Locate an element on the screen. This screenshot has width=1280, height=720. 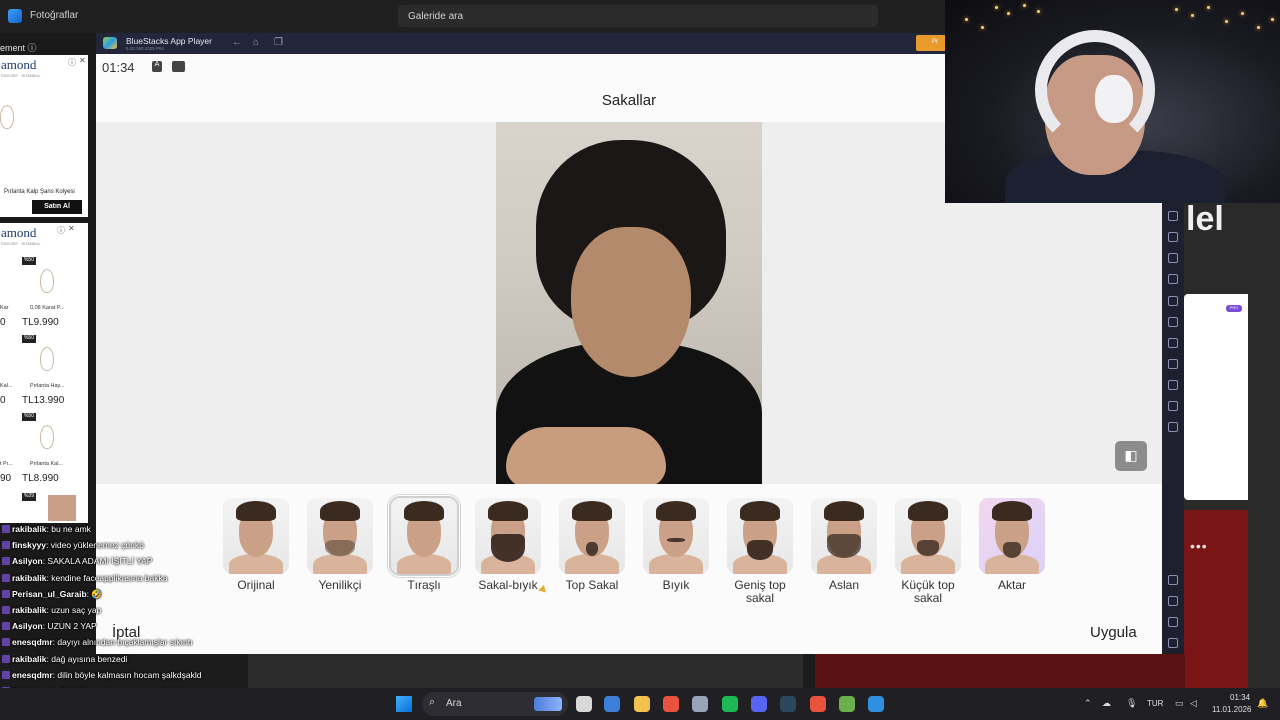
beard-style-option: Sakal-bıyık is located at coordinates (508, 545).